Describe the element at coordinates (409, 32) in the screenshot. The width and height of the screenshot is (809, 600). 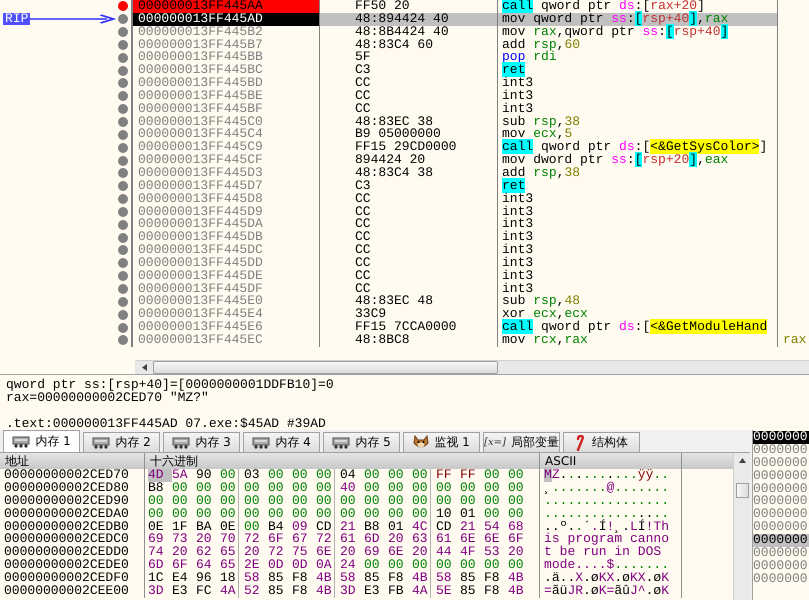
I see `bytes-cell: 48:8B4424 40` at that location.